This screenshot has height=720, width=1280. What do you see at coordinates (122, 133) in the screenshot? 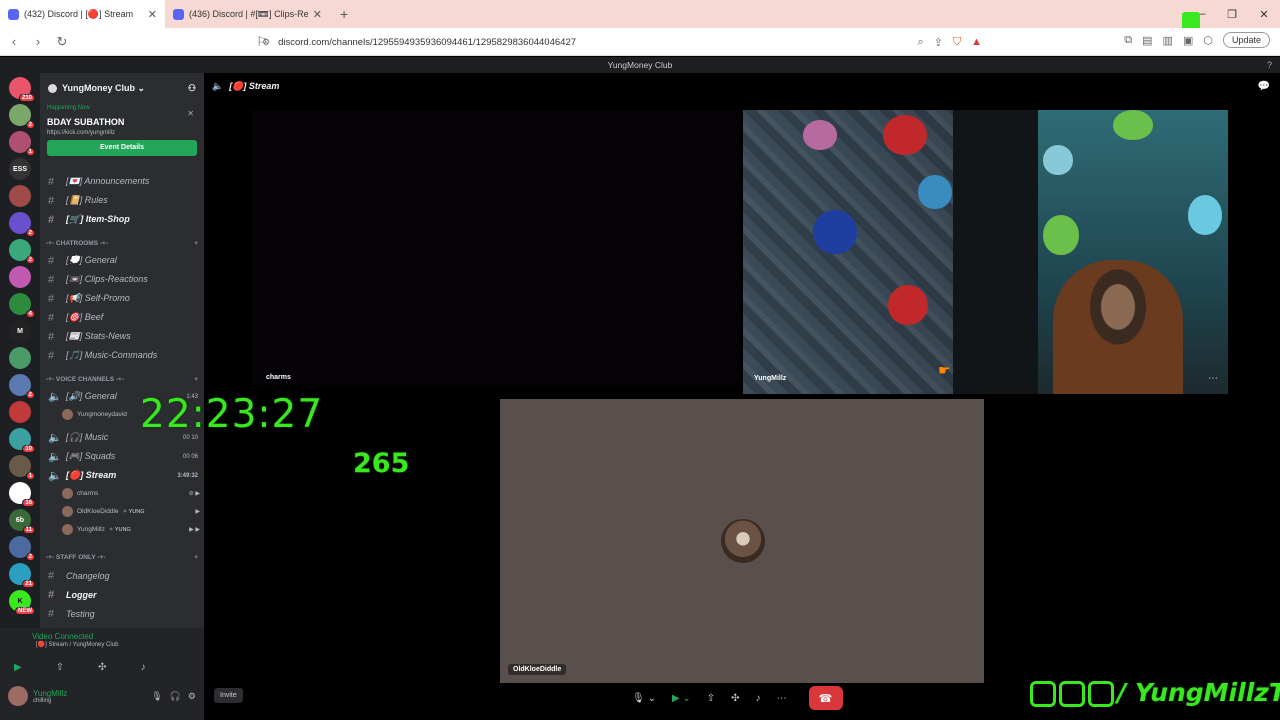
I see `event-link: https://kick.com/yungmillz` at bounding box center [122, 133].